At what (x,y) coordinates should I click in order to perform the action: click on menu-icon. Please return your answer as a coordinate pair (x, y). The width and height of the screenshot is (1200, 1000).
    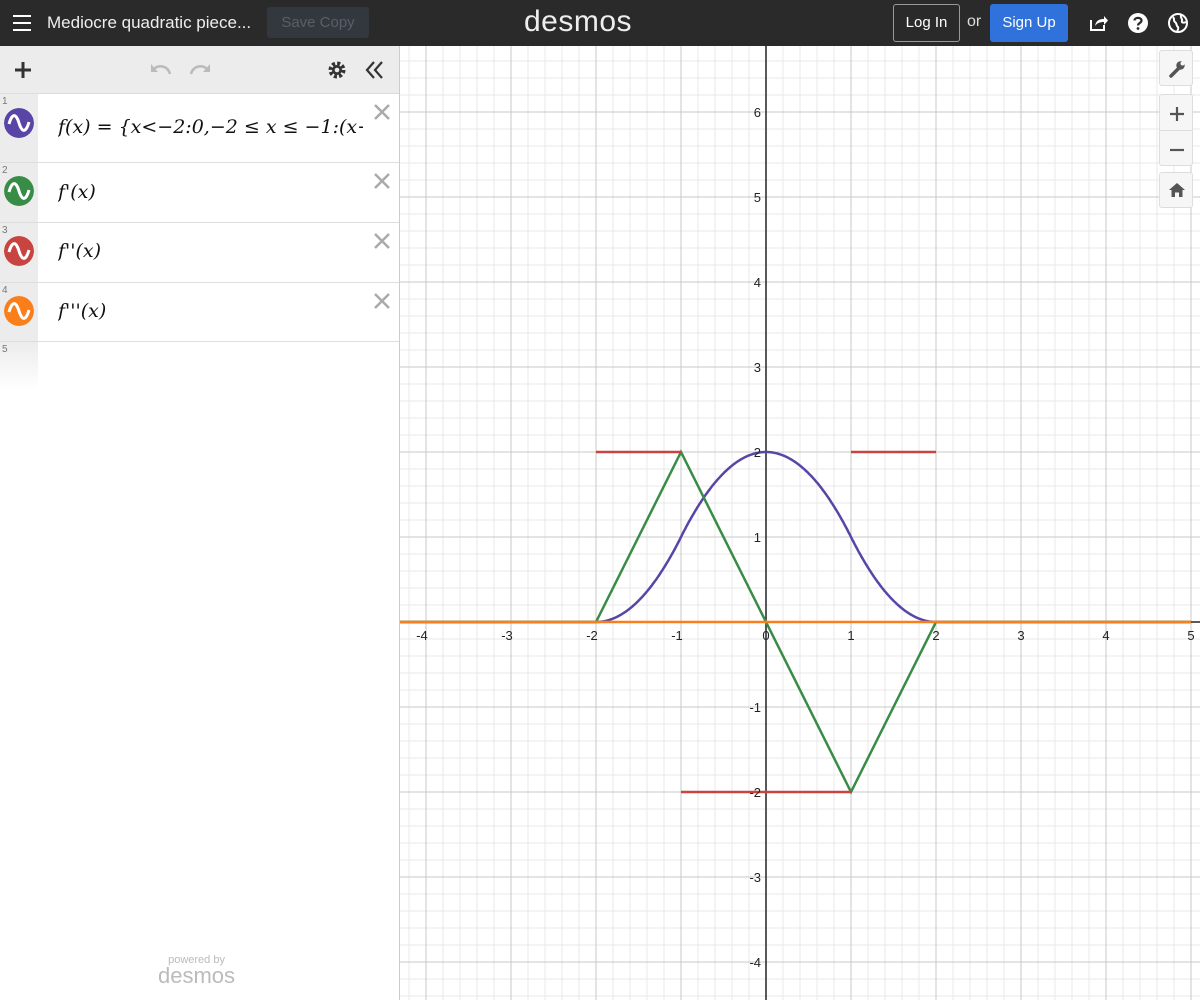
    Looking at the image, I should click on (22, 23).